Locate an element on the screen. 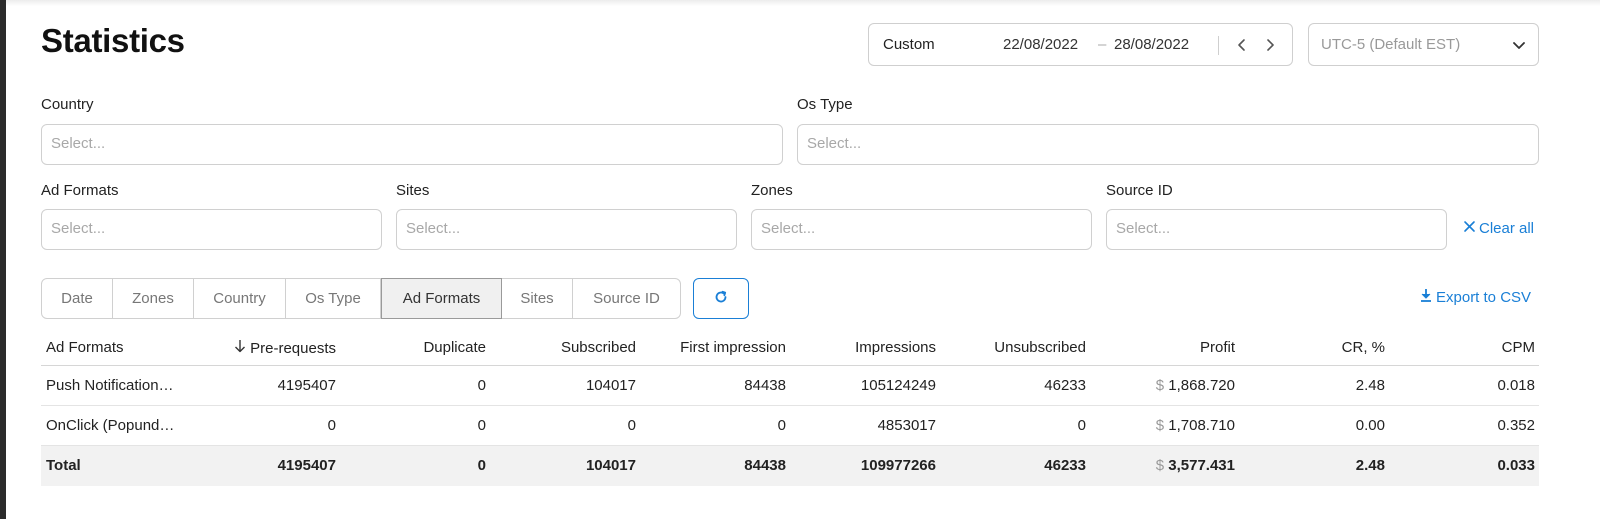 The height and width of the screenshot is (519, 1600). date-from: 22/08/2022 is located at coordinates (1040, 44).